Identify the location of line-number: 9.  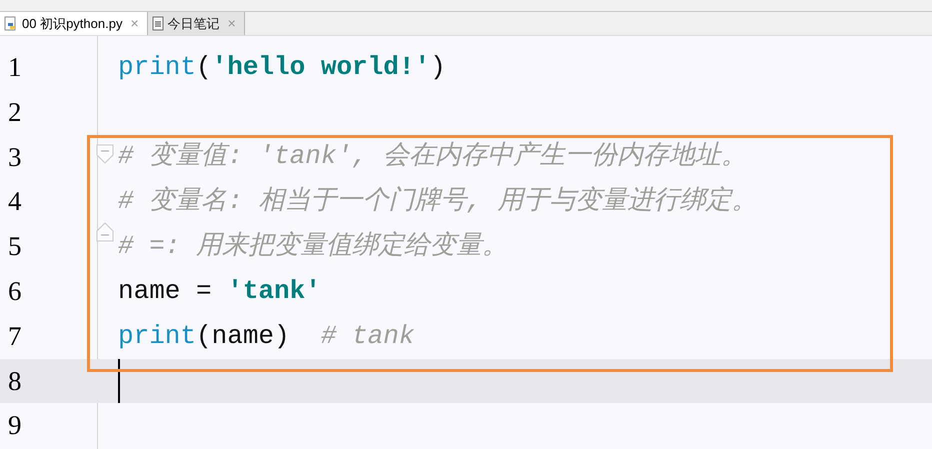
(15, 425).